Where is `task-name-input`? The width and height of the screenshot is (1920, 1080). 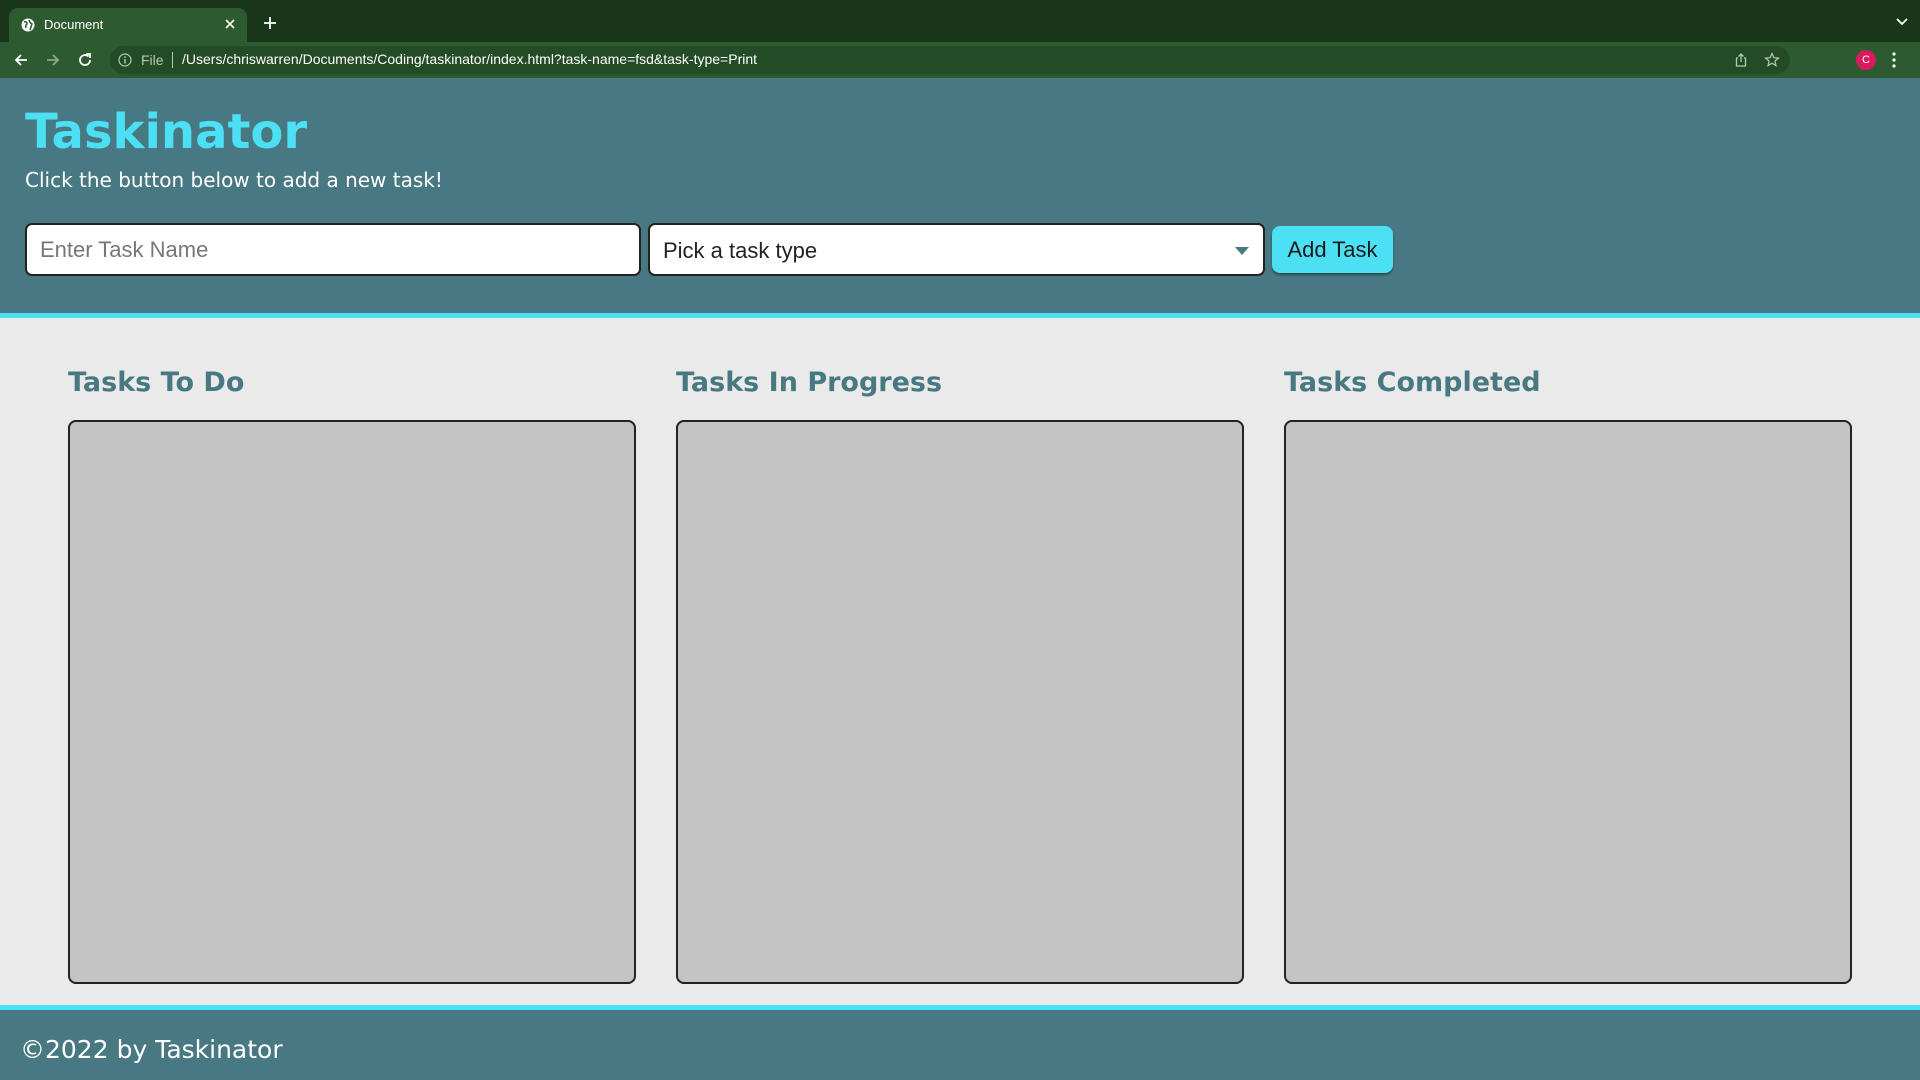
task-name-input is located at coordinates (333, 249).